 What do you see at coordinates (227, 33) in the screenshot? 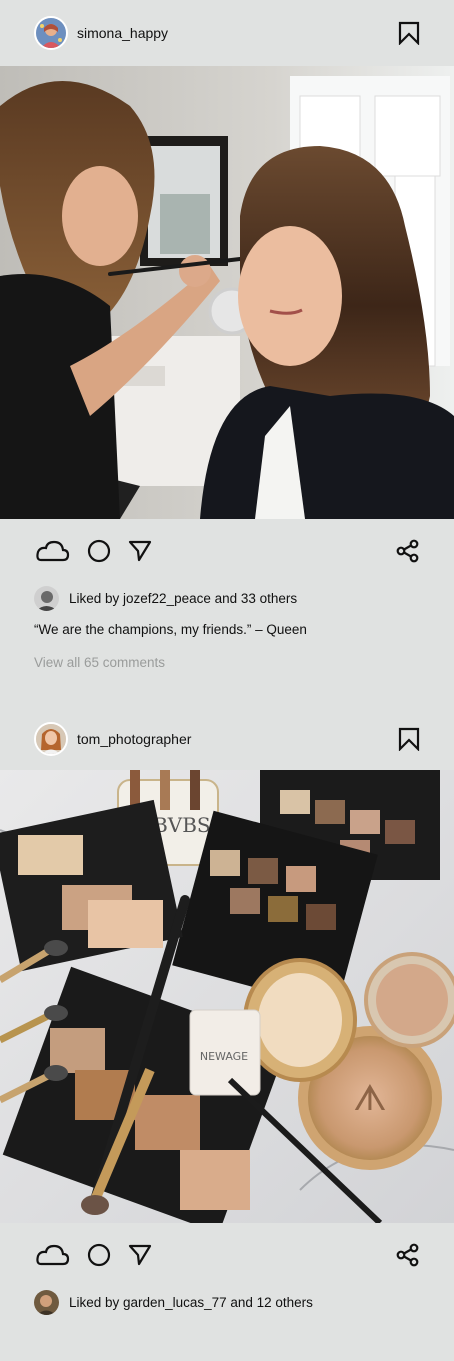
I see `post-header: simona_happy` at bounding box center [227, 33].